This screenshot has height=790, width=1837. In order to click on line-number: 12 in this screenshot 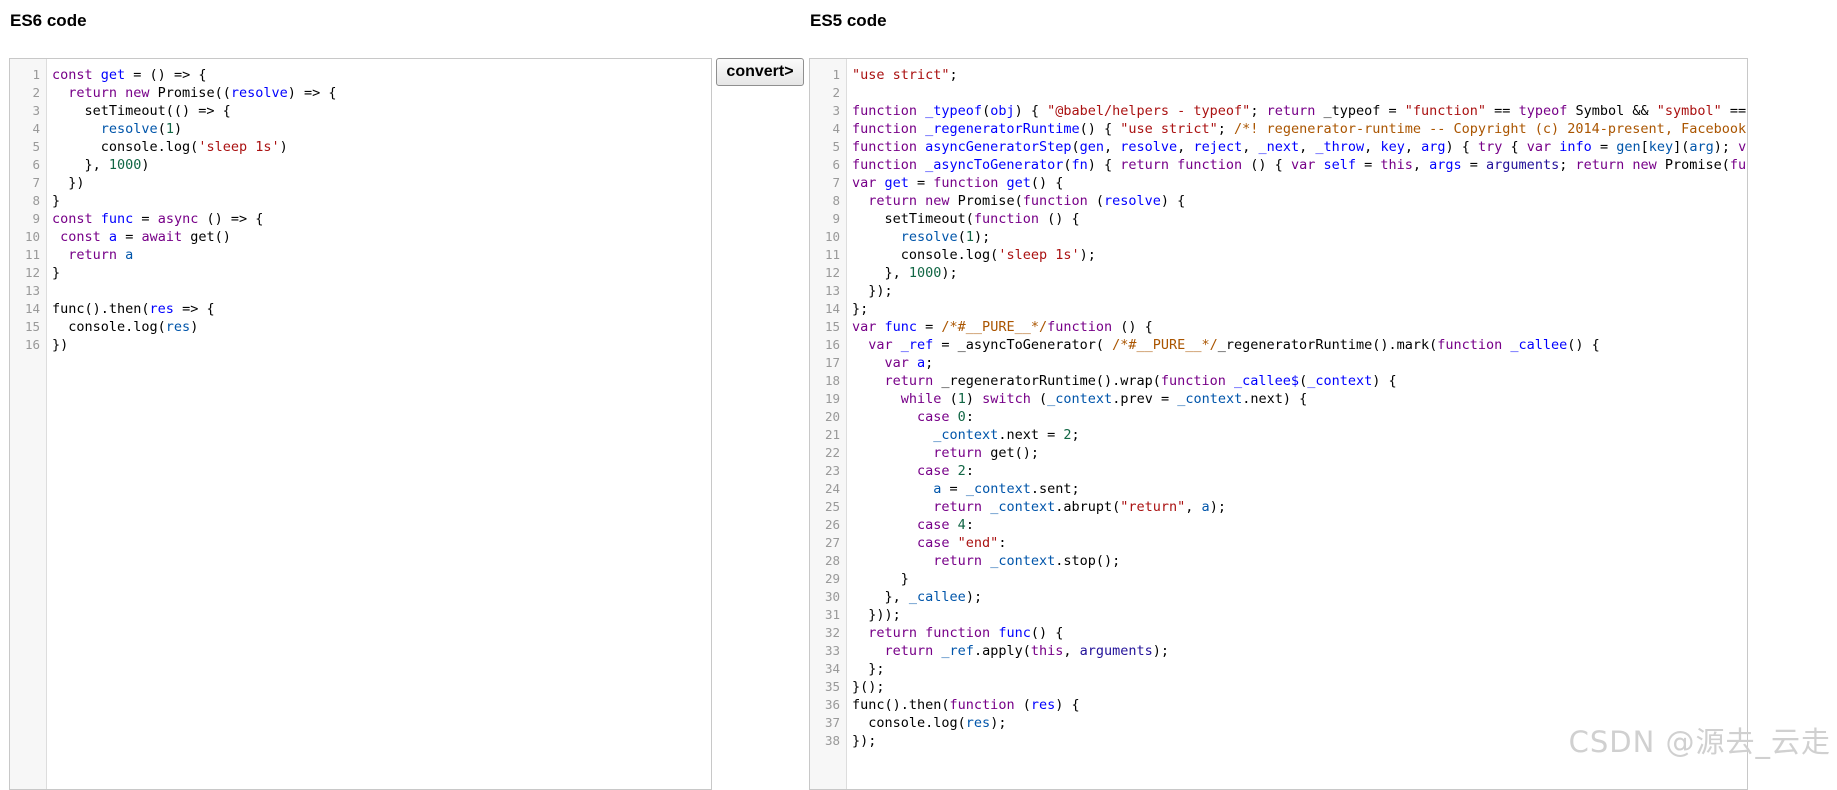, I will do `click(832, 272)`.